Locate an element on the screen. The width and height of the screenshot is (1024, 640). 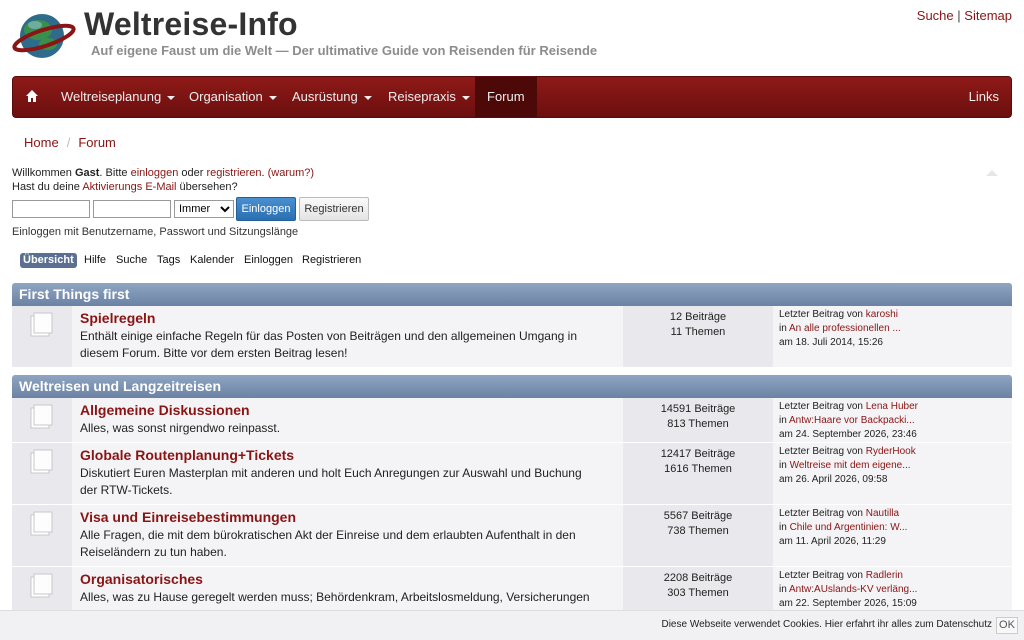
category-header: First Things first is located at coordinates (512, 294).